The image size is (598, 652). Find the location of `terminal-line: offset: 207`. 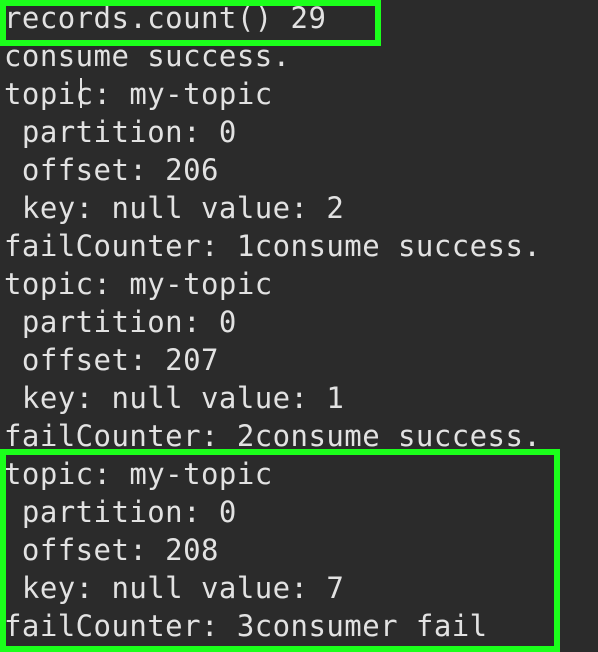

terminal-line: offset: 207 is located at coordinates (111, 360).